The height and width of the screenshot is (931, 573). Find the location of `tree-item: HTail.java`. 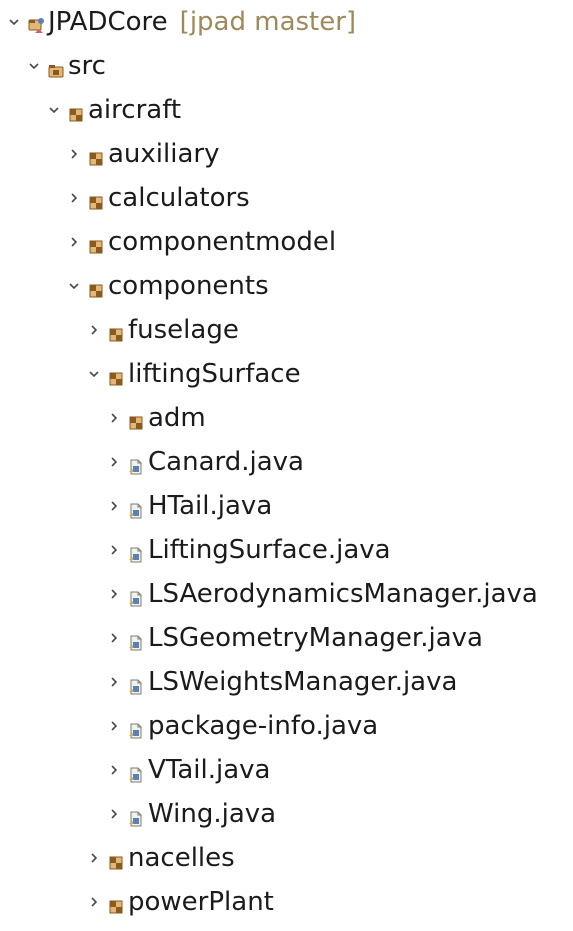

tree-item: HTail.java is located at coordinates (189, 506).